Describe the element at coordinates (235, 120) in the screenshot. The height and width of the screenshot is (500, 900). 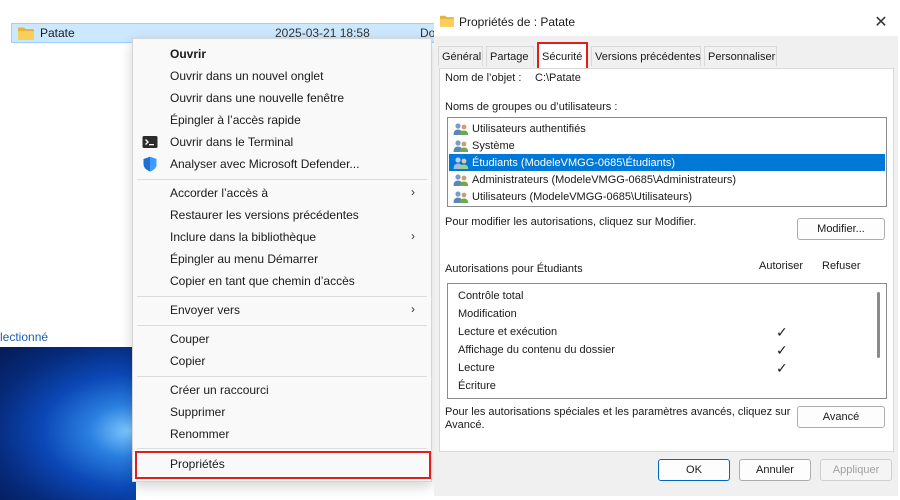
I see `menu-item-label: Épingler à l’accès rapide` at that location.